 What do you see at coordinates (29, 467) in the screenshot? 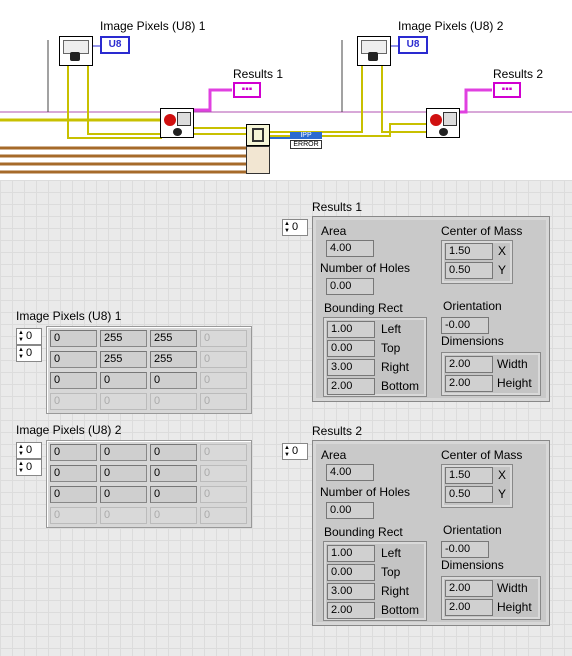
I see `image2-col-index: ▲ ▼ 0` at bounding box center [29, 467].